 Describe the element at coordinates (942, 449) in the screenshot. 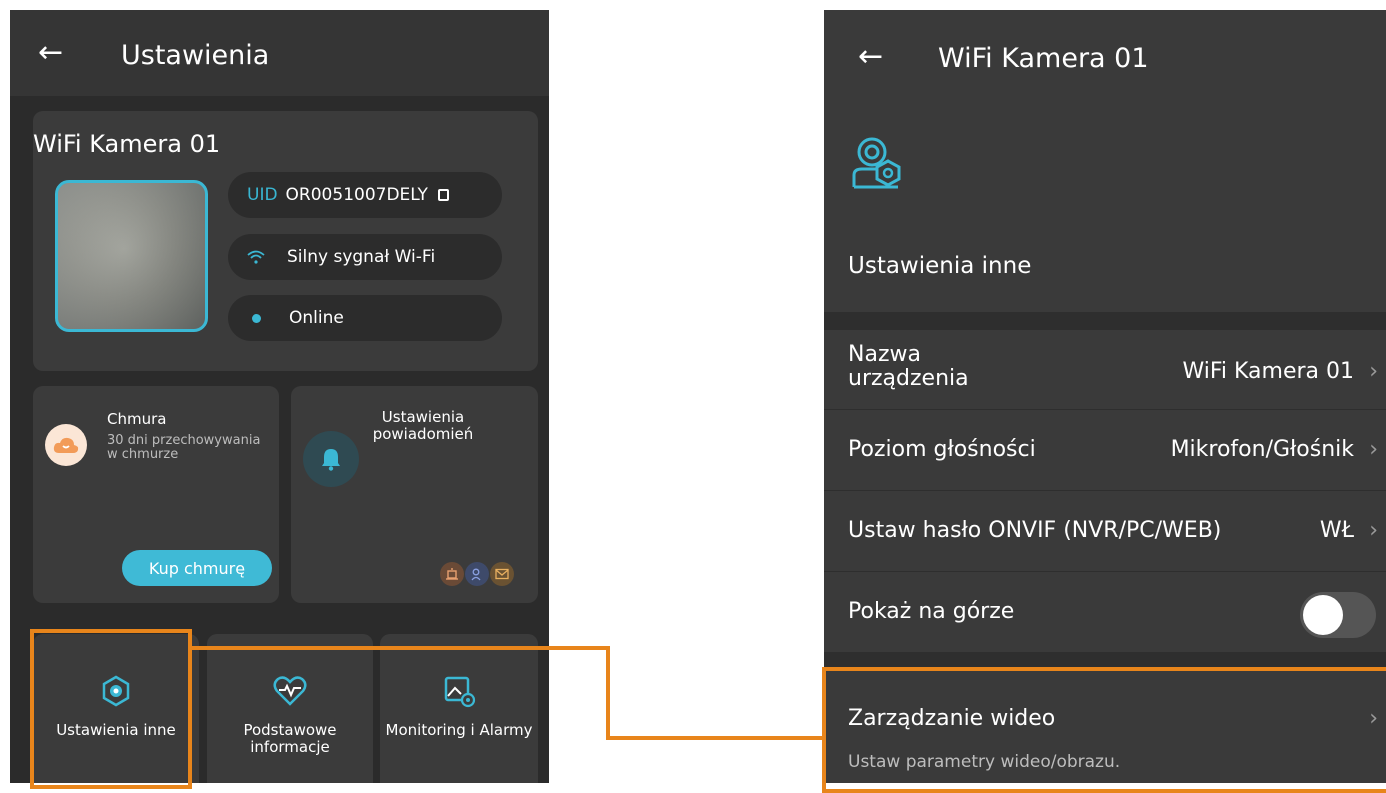

I see `row-label: Poziom głośności` at that location.